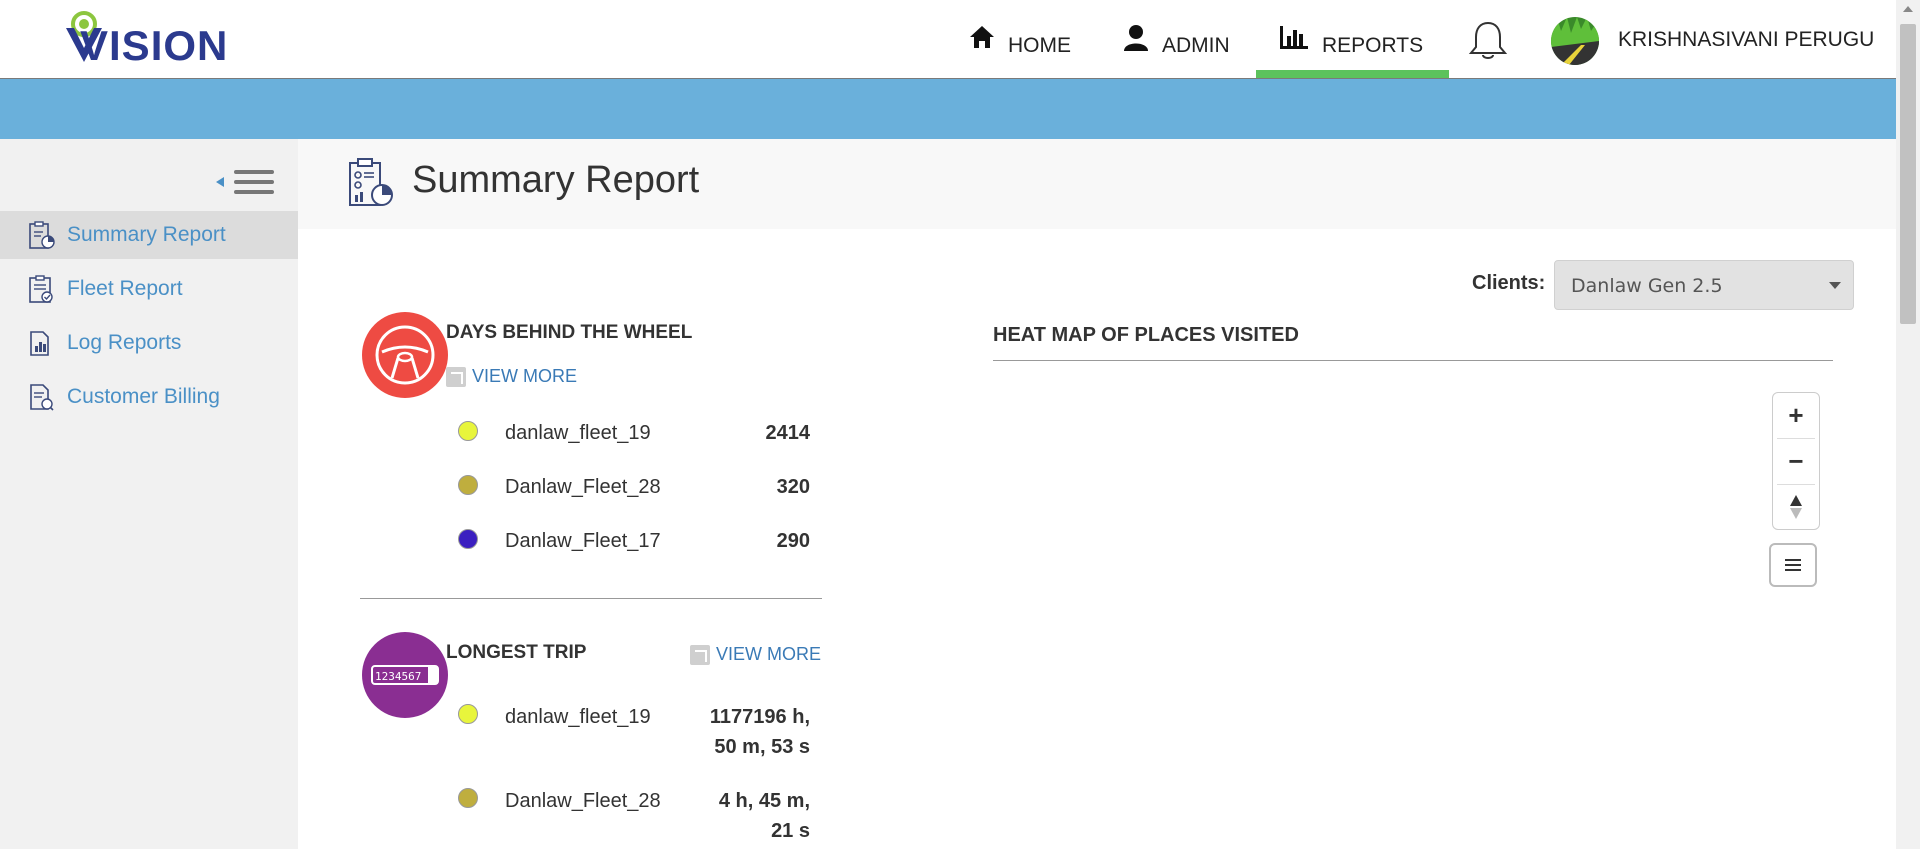 The width and height of the screenshot is (1920, 849). Describe the element at coordinates (146, 234) in the screenshot. I see `sidebar-item-label: Summary Report` at that location.